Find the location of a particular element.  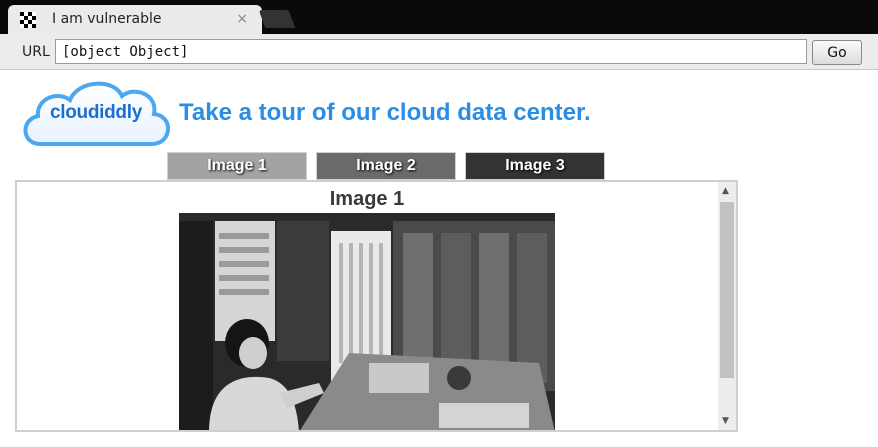

scroll-down-icon: ▼ is located at coordinates (725, 421).